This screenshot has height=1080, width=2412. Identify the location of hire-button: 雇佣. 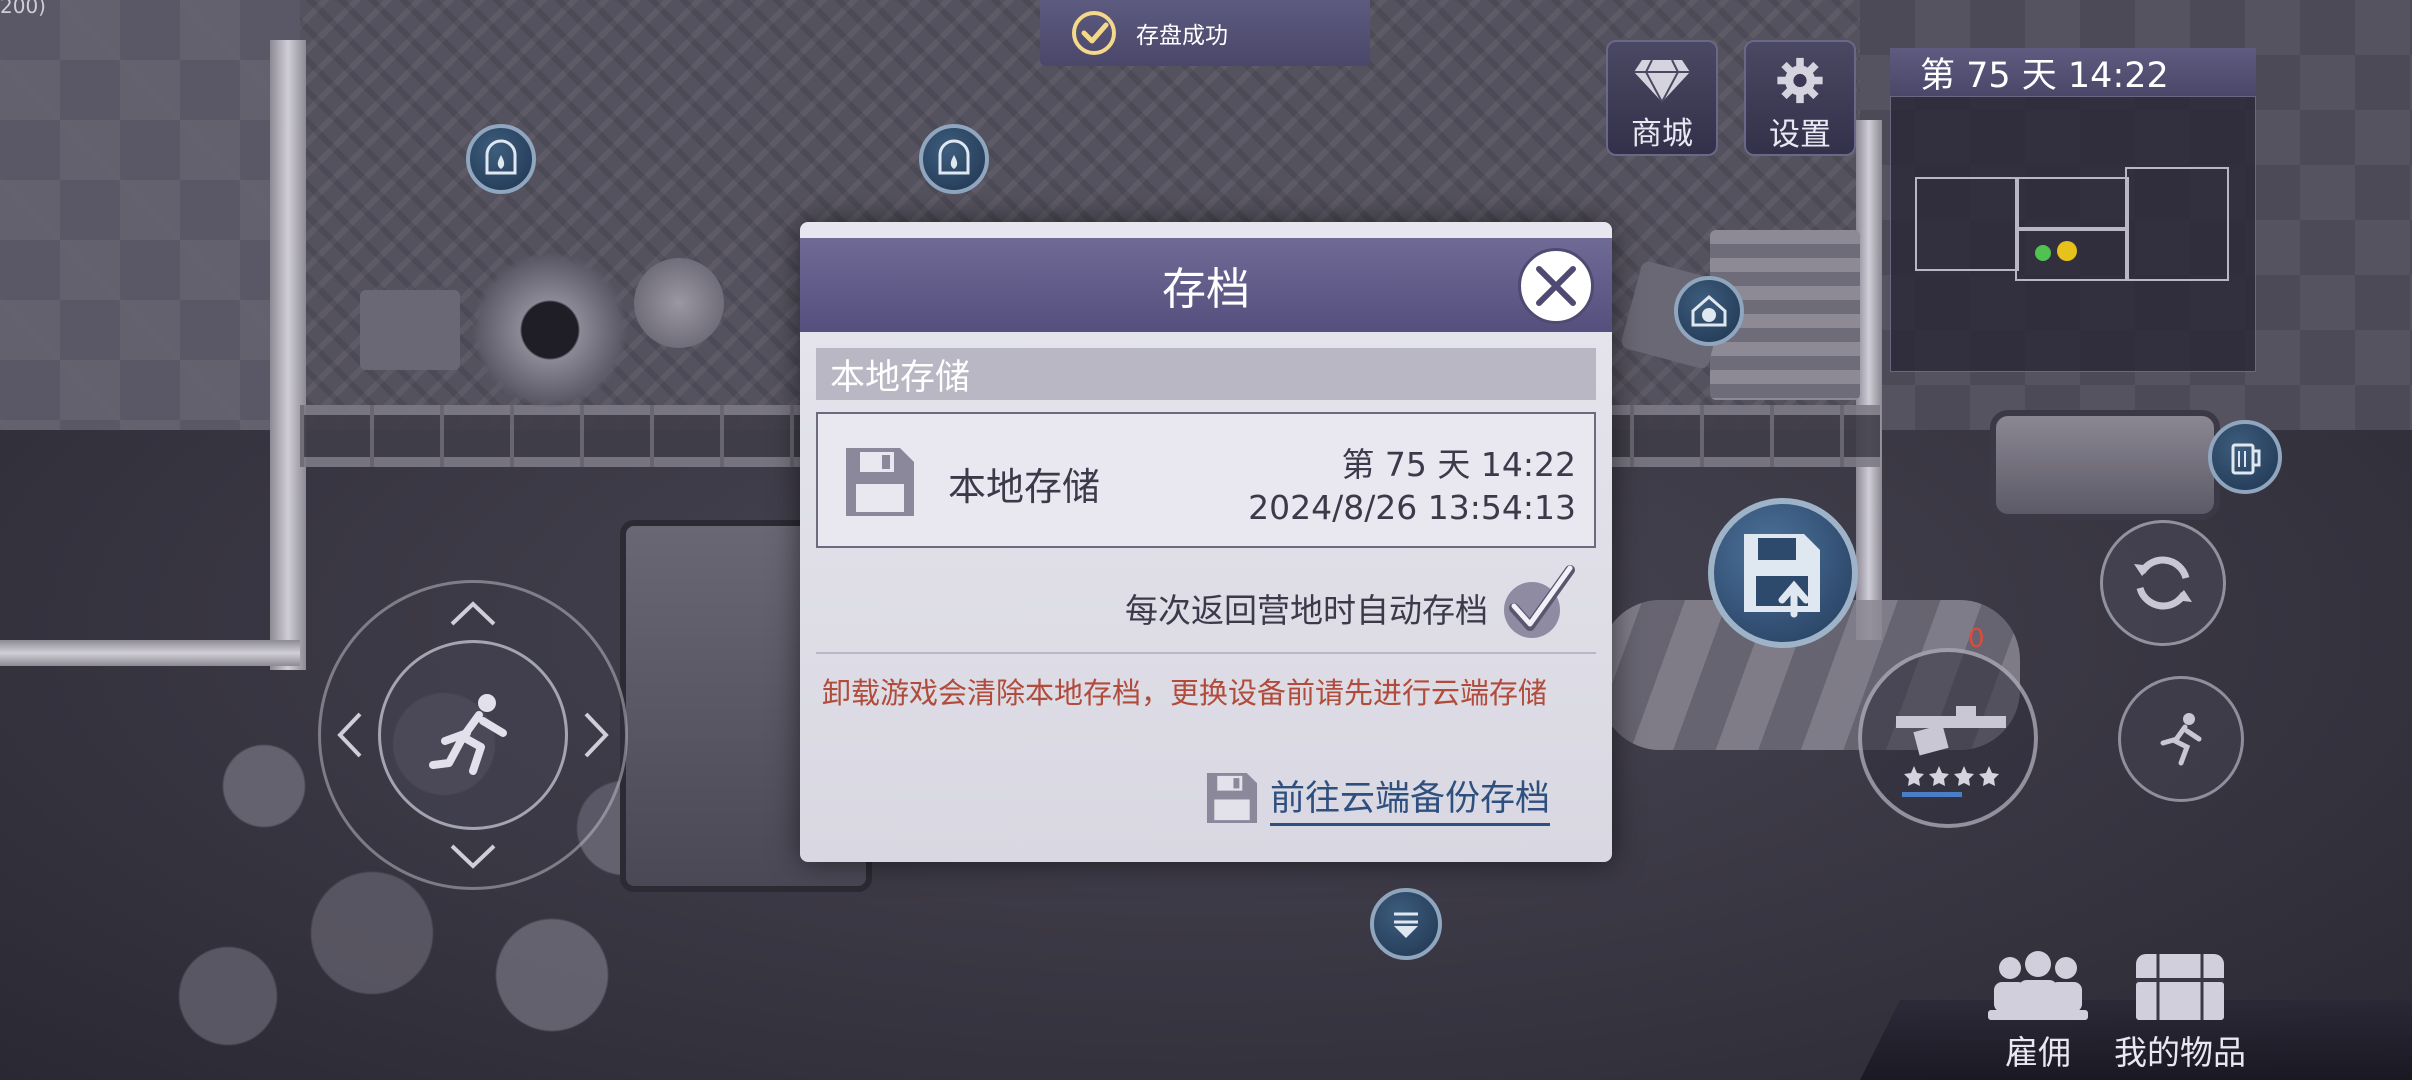
(2038, 1011).